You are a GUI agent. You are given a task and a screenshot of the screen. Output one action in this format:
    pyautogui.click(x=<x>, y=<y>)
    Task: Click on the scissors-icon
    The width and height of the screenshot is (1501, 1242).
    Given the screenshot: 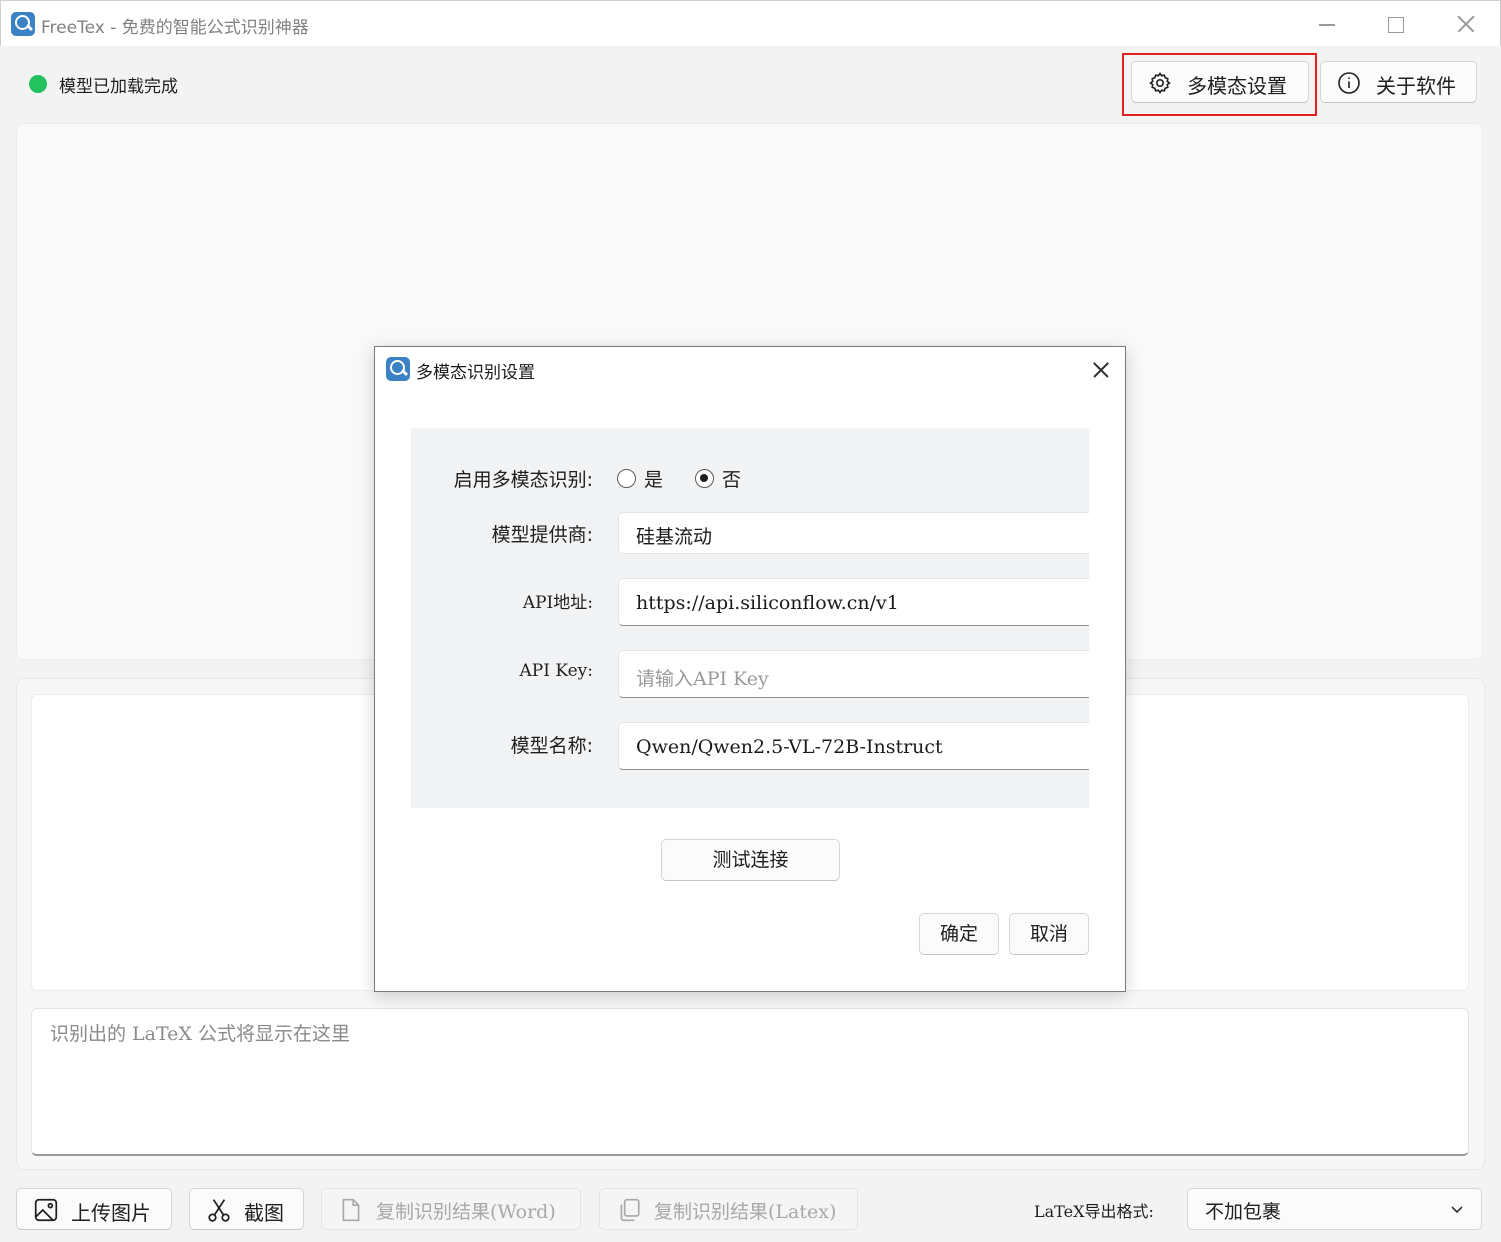 What is the action you would take?
    pyautogui.click(x=219, y=1210)
    